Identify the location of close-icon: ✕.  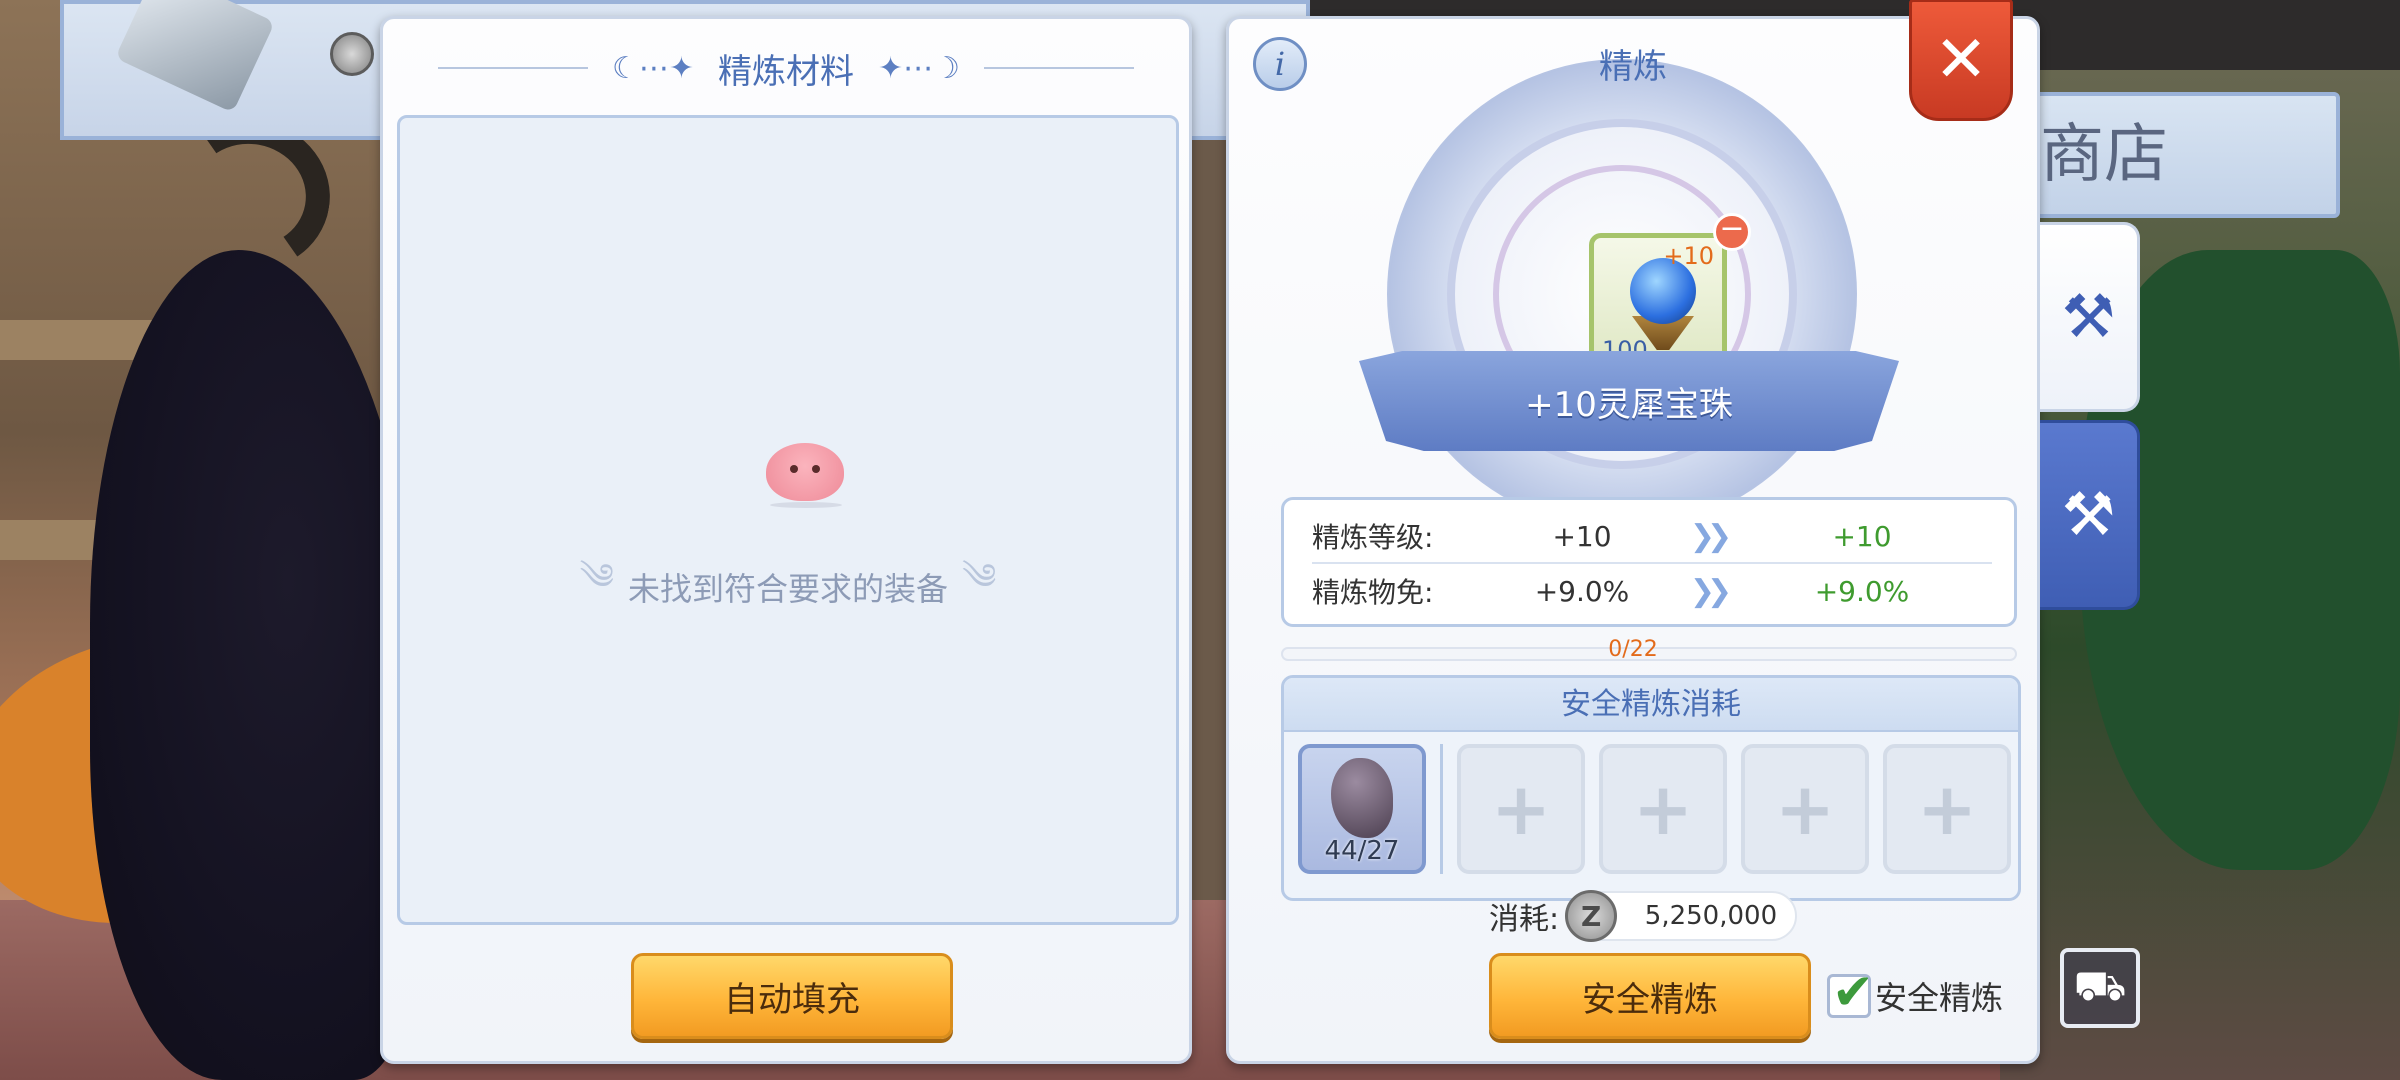
(1961, 60).